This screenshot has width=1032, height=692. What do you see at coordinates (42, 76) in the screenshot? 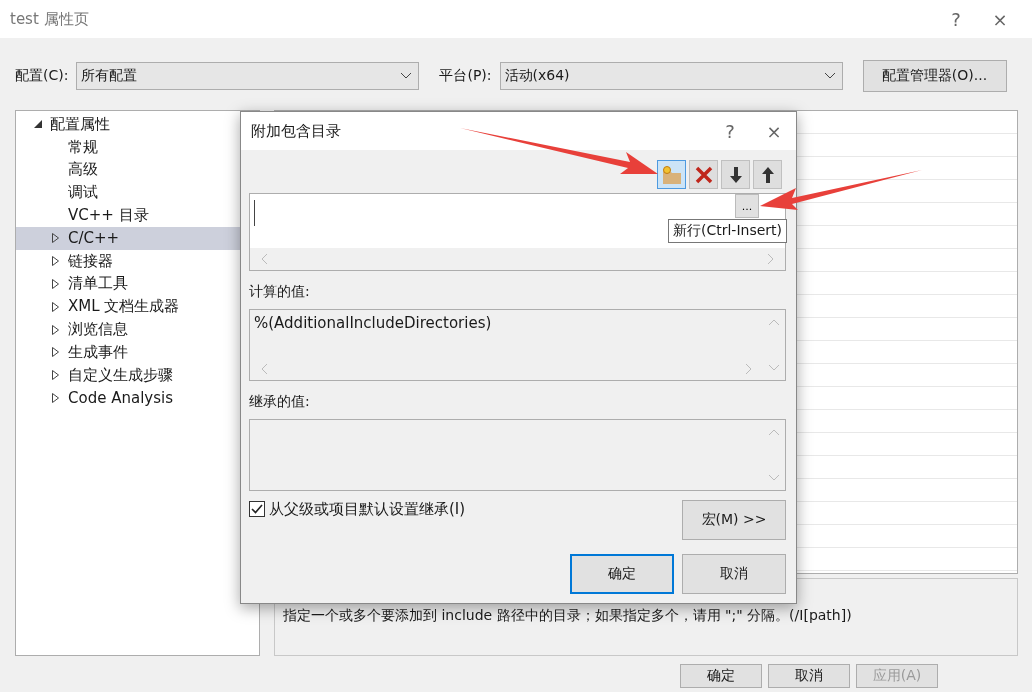
I see `field-label: 配置(C):` at bounding box center [42, 76].